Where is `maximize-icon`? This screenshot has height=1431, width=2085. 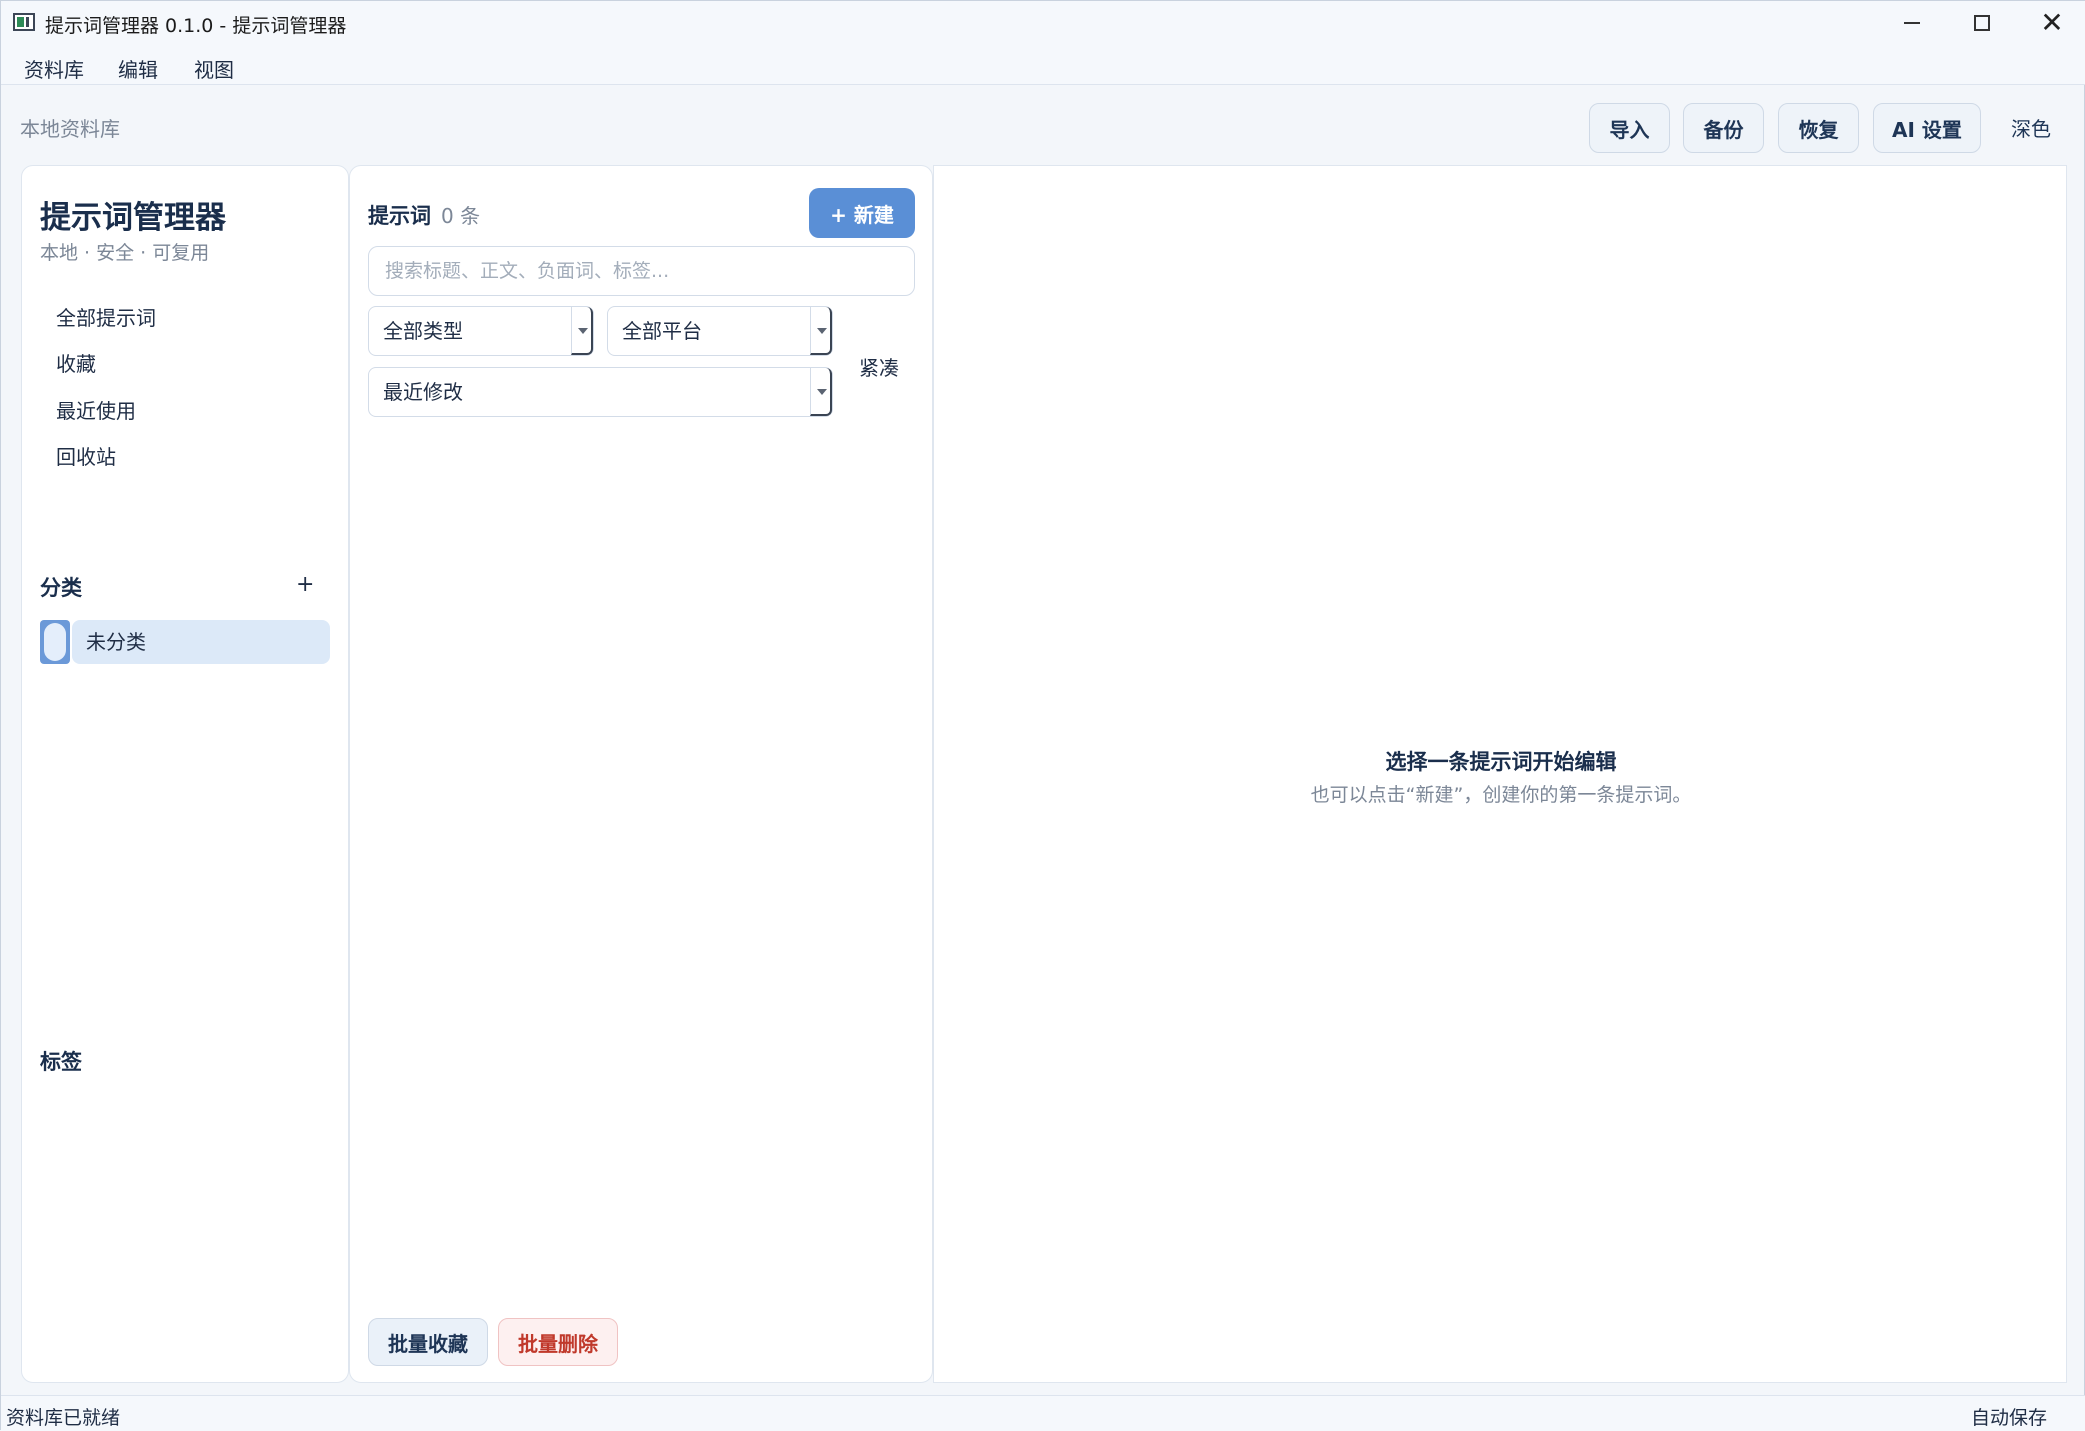
maximize-icon is located at coordinates (1982, 23).